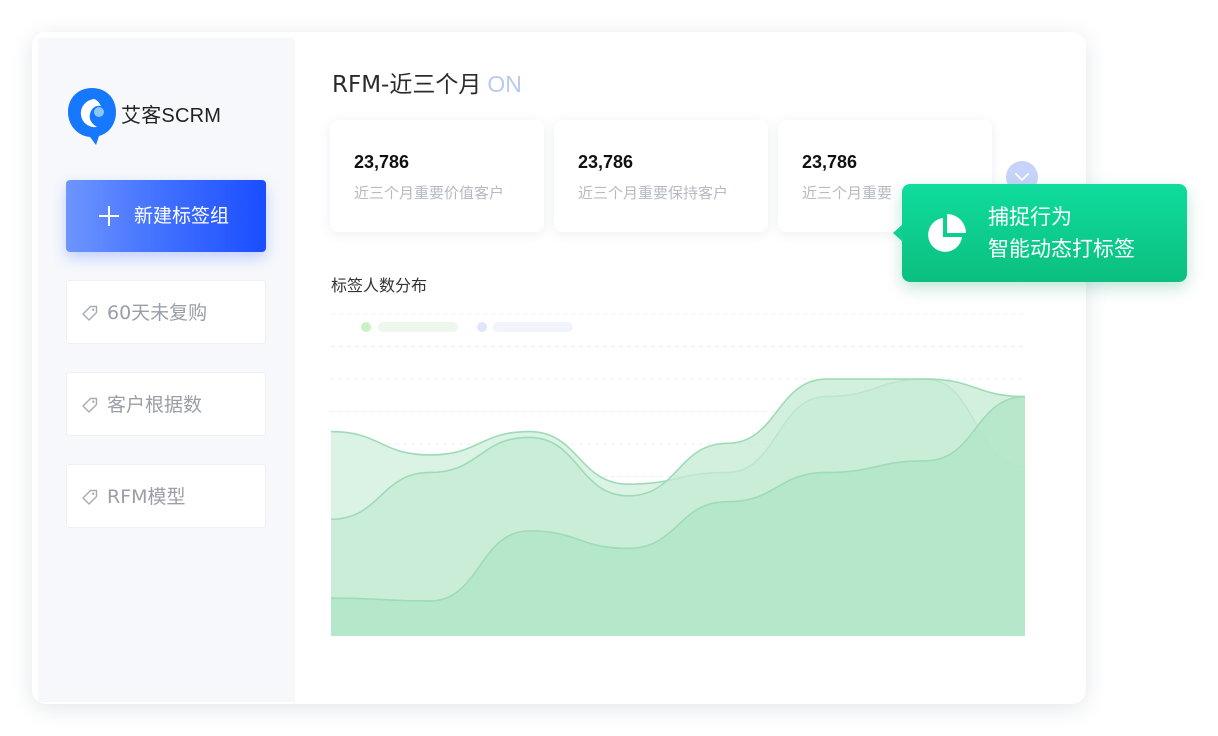 This screenshot has width=1218, height=736. I want to click on feature-callout: 捕捉行为 智能动态打标签, so click(1040, 233).